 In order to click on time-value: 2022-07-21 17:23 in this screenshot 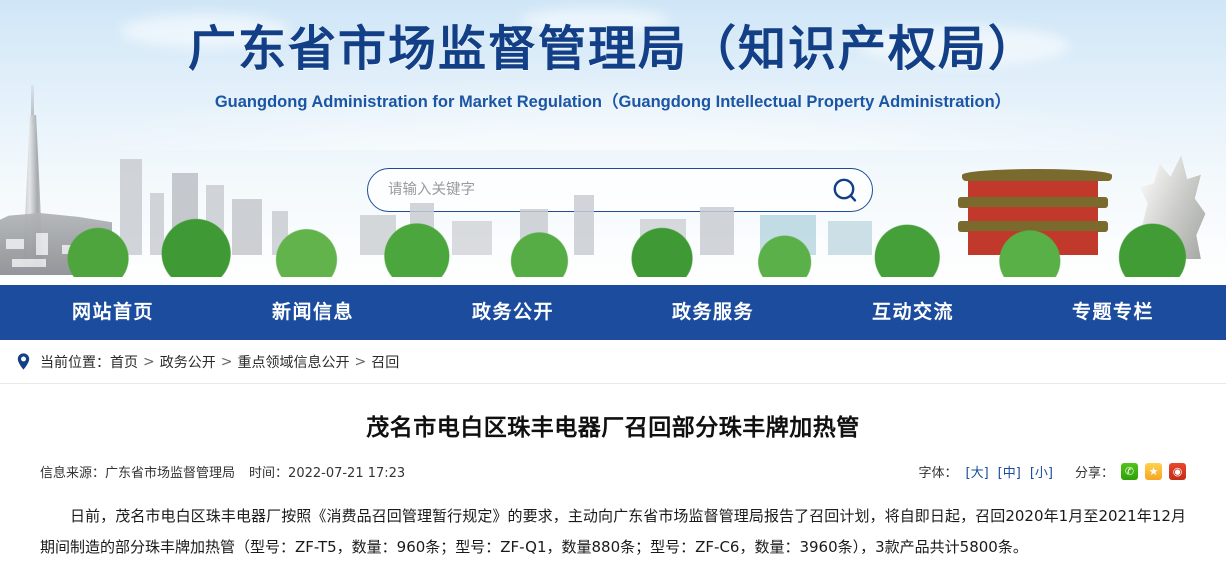, I will do `click(347, 473)`.